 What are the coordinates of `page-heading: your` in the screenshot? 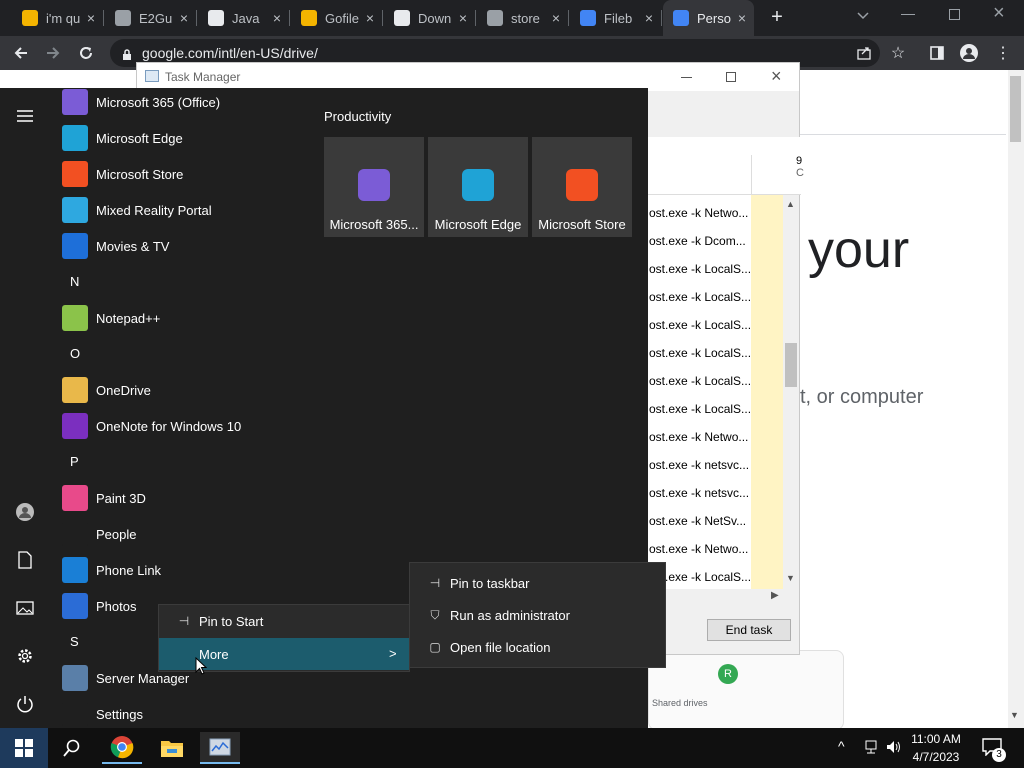 It's located at (859, 250).